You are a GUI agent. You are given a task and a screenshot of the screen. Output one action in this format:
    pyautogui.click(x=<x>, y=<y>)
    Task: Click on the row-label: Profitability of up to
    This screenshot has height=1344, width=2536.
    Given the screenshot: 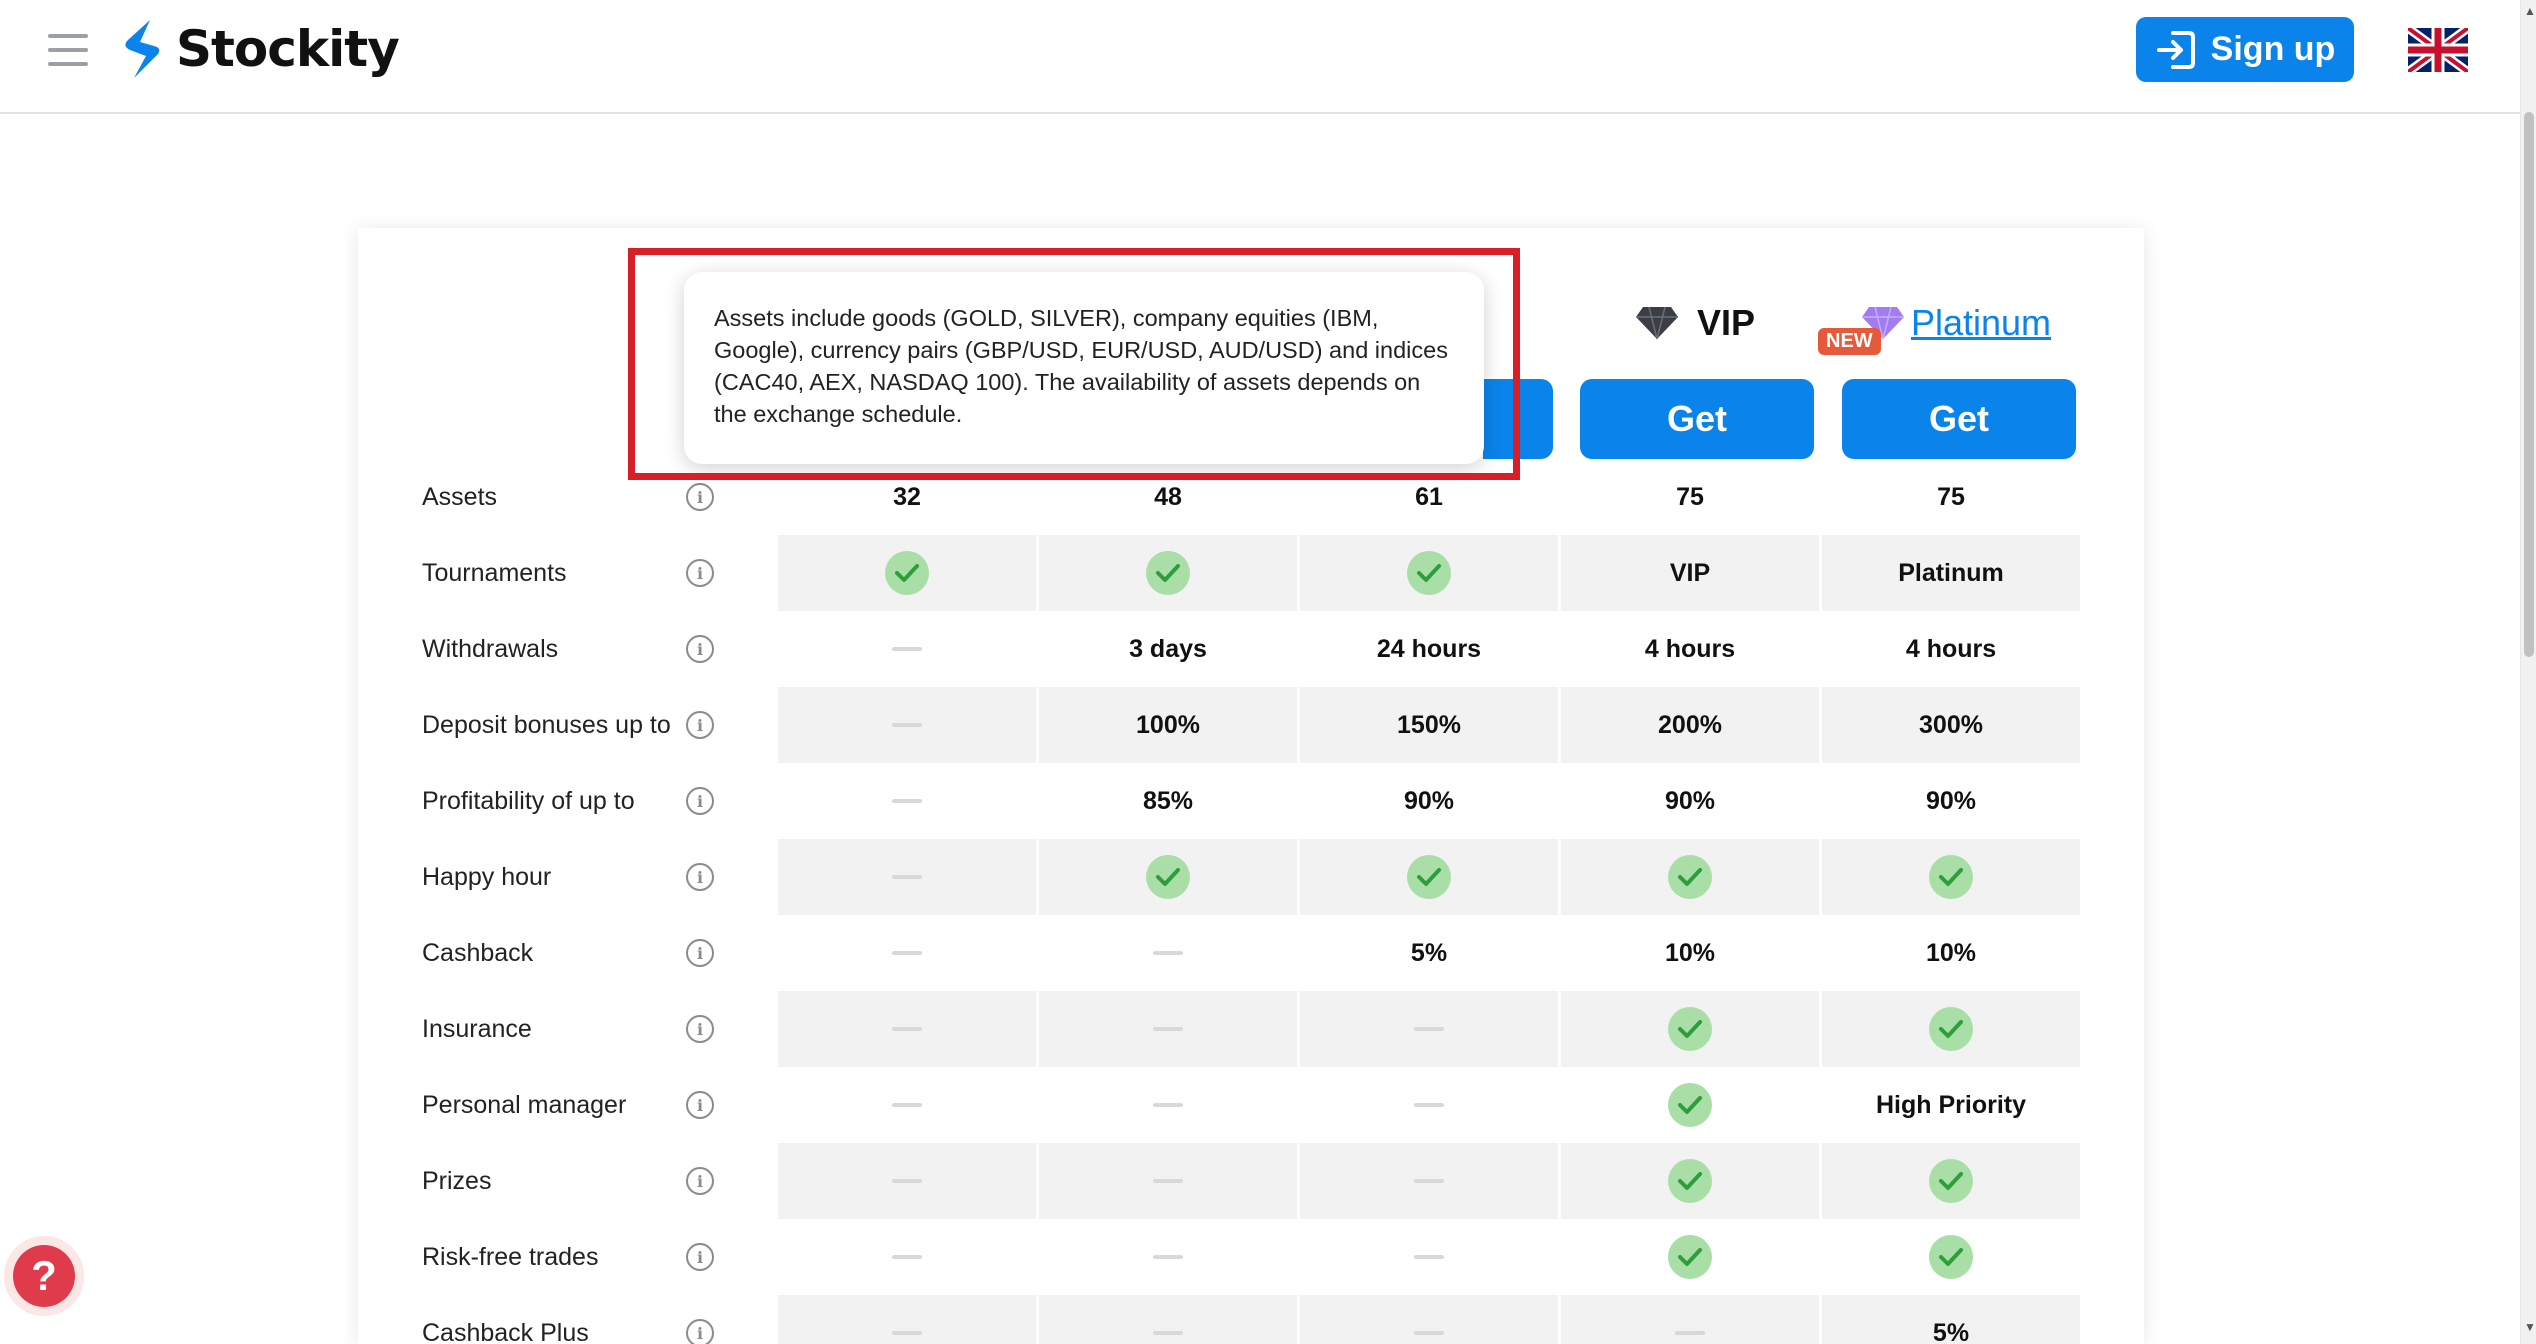 What is the action you would take?
    pyautogui.click(x=528, y=800)
    